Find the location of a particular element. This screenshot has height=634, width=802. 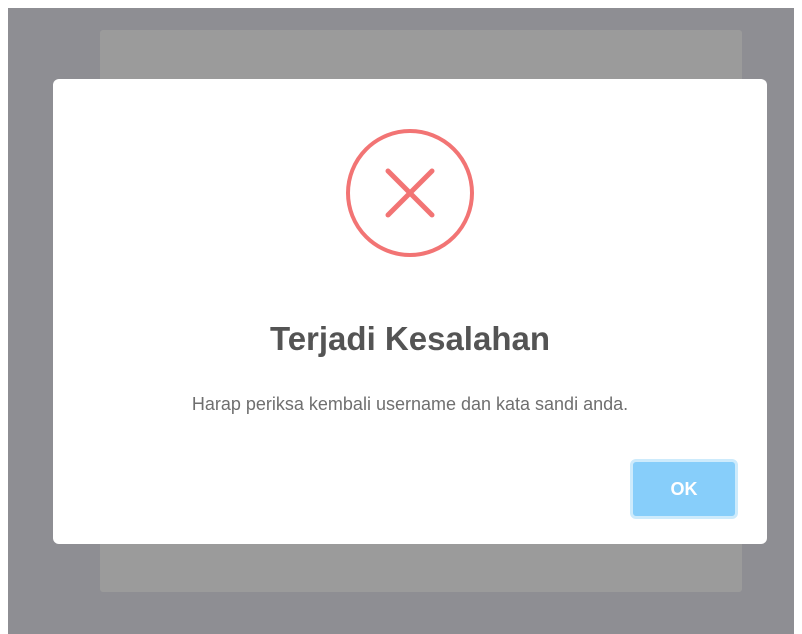

error-x-icon is located at coordinates (410, 193).